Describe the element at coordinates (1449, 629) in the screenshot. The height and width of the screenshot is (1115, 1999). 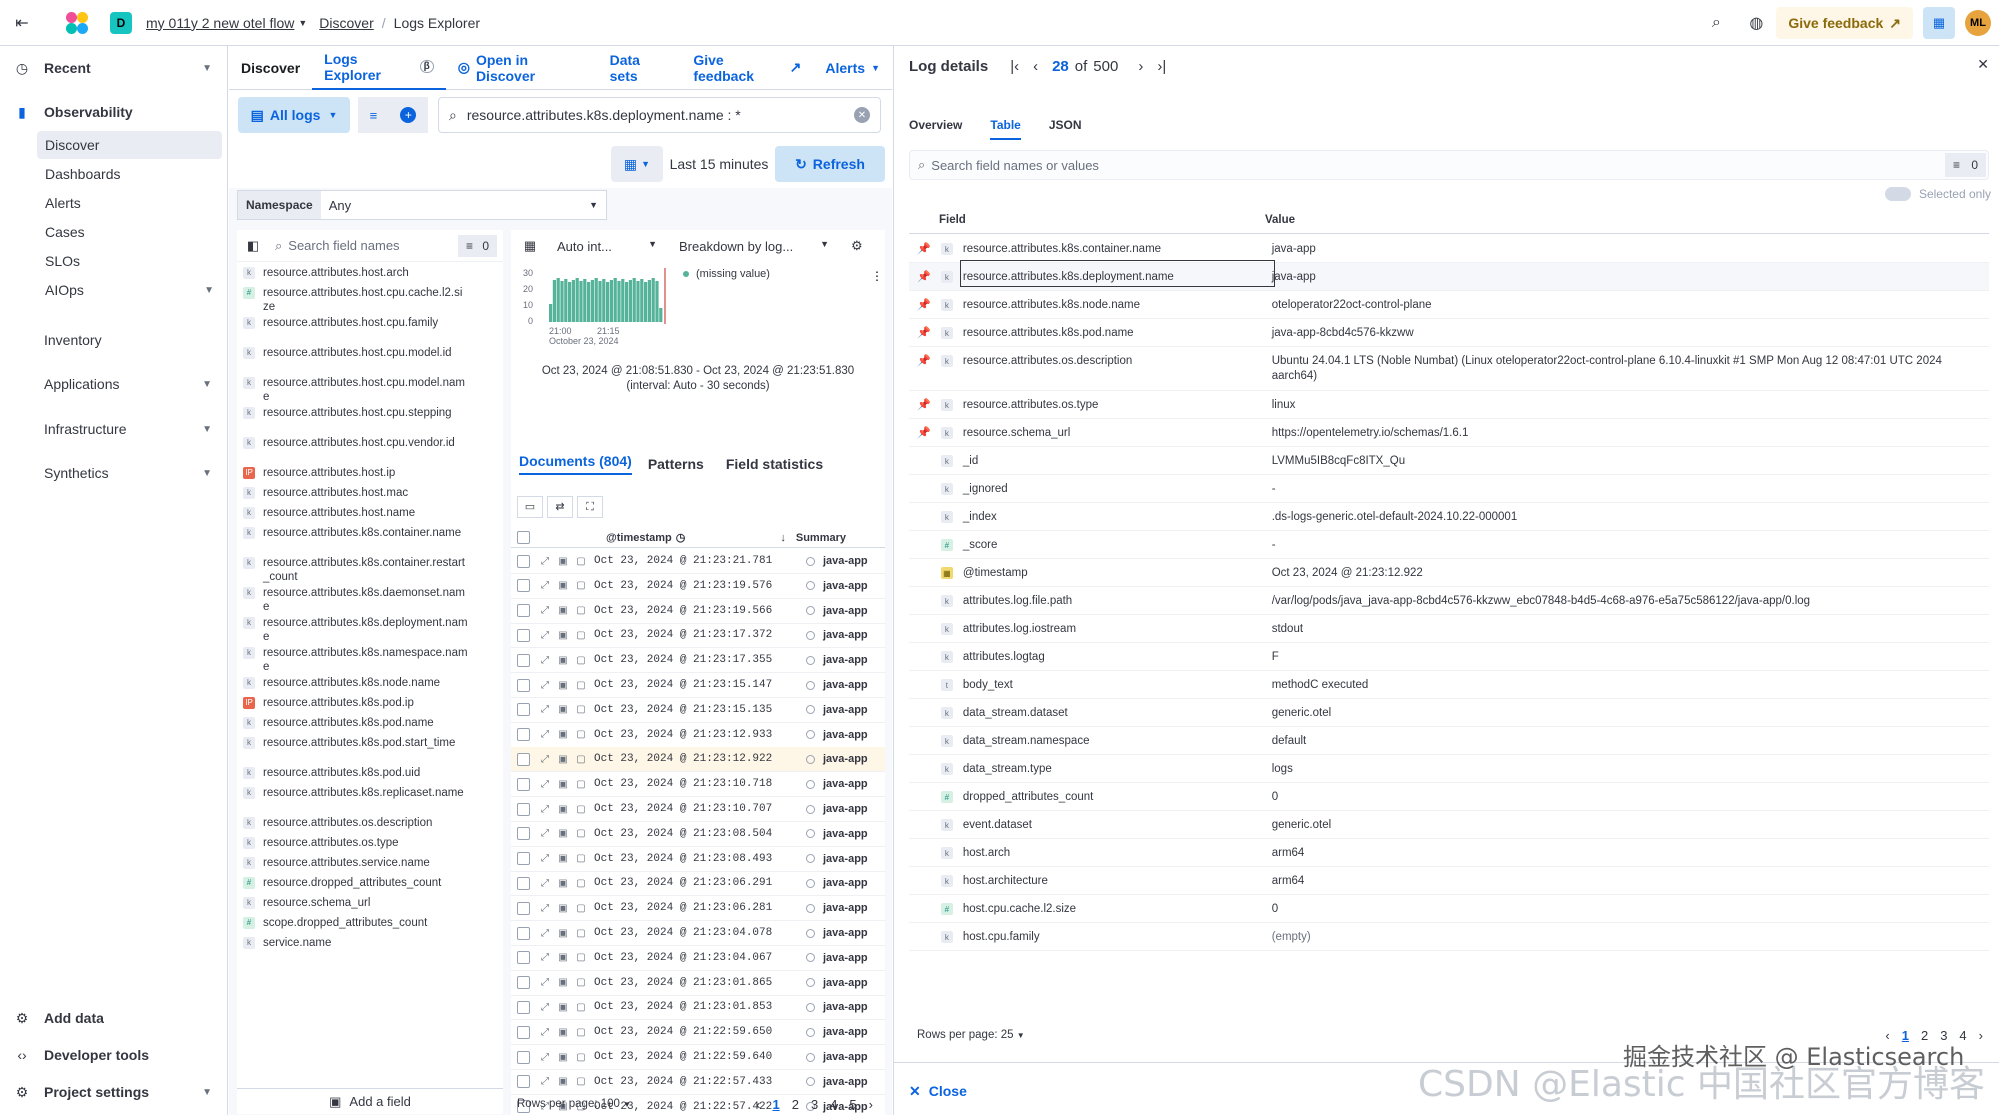
I see `detail-row: k attributes.log.iostream stdout` at that location.